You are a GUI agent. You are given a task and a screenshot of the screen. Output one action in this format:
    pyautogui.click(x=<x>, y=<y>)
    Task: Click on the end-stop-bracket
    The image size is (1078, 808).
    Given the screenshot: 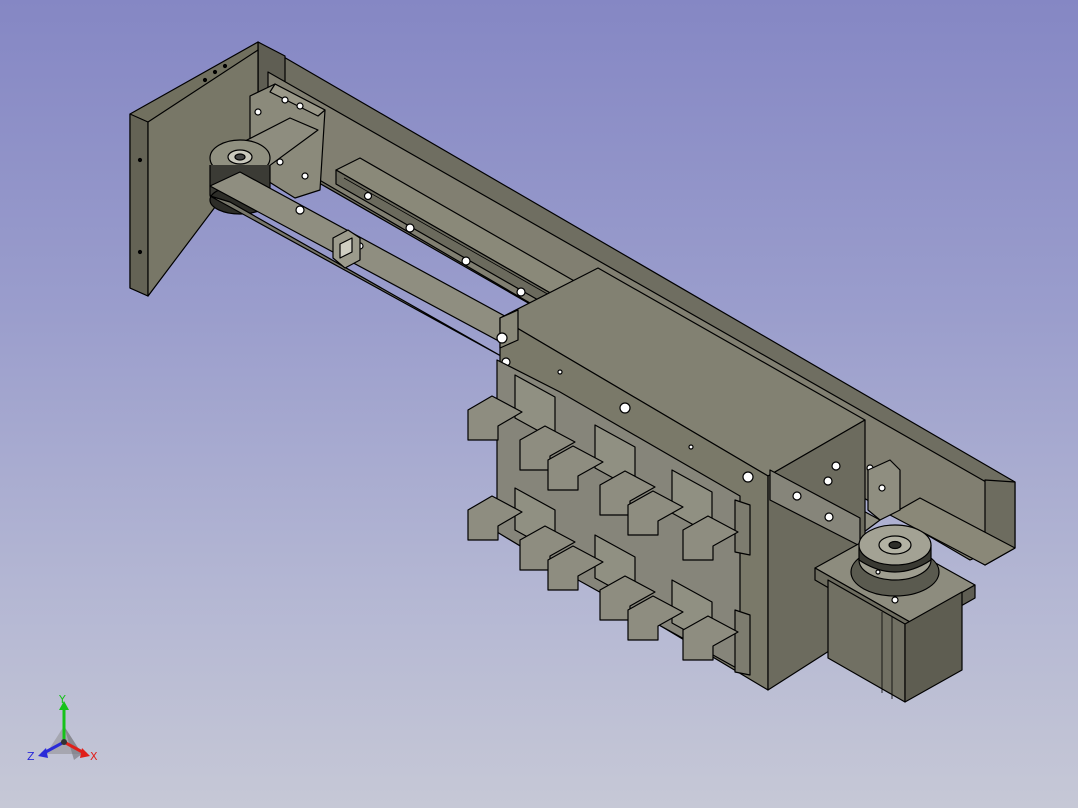 What is the action you would take?
    pyautogui.click(x=884, y=490)
    